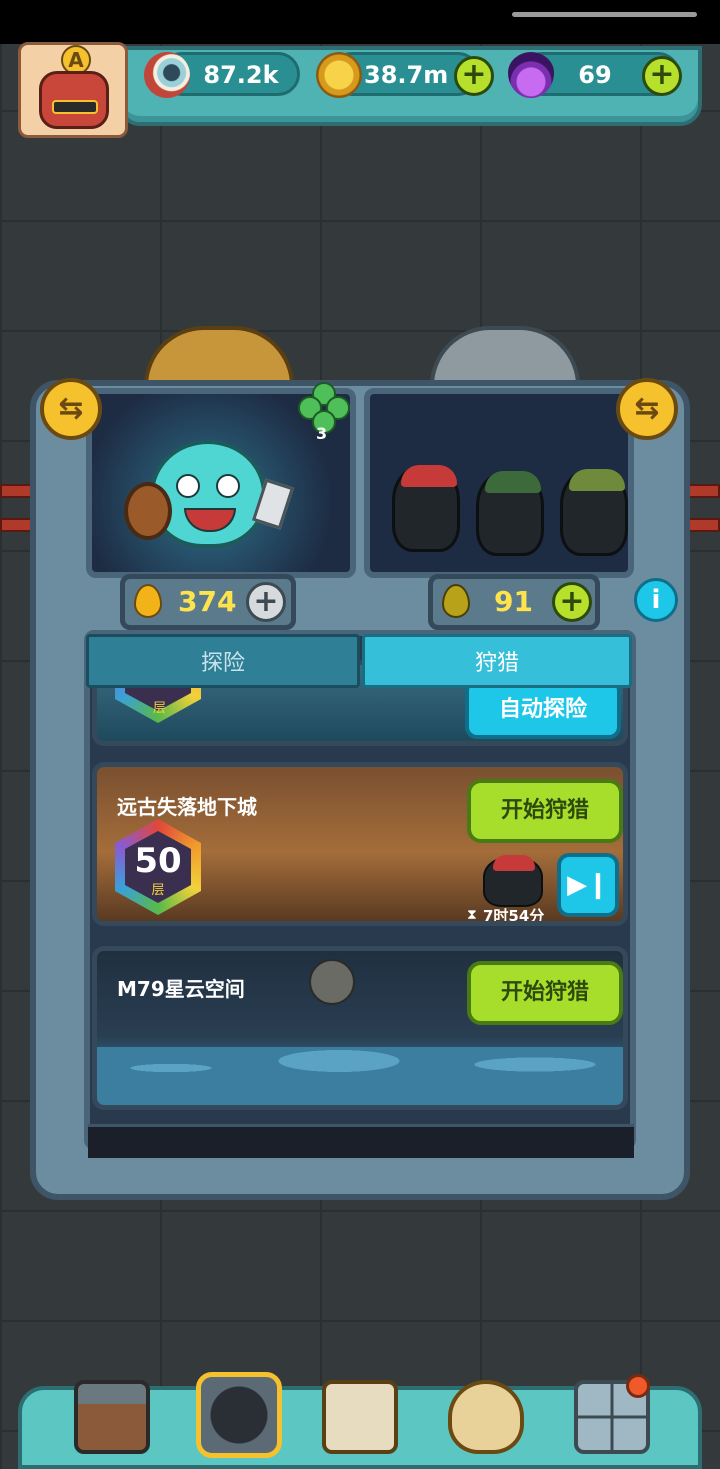 The height and width of the screenshot is (1469, 720). What do you see at coordinates (497, 661) in the screenshot?
I see `tab-hunt: 狩猎` at bounding box center [497, 661].